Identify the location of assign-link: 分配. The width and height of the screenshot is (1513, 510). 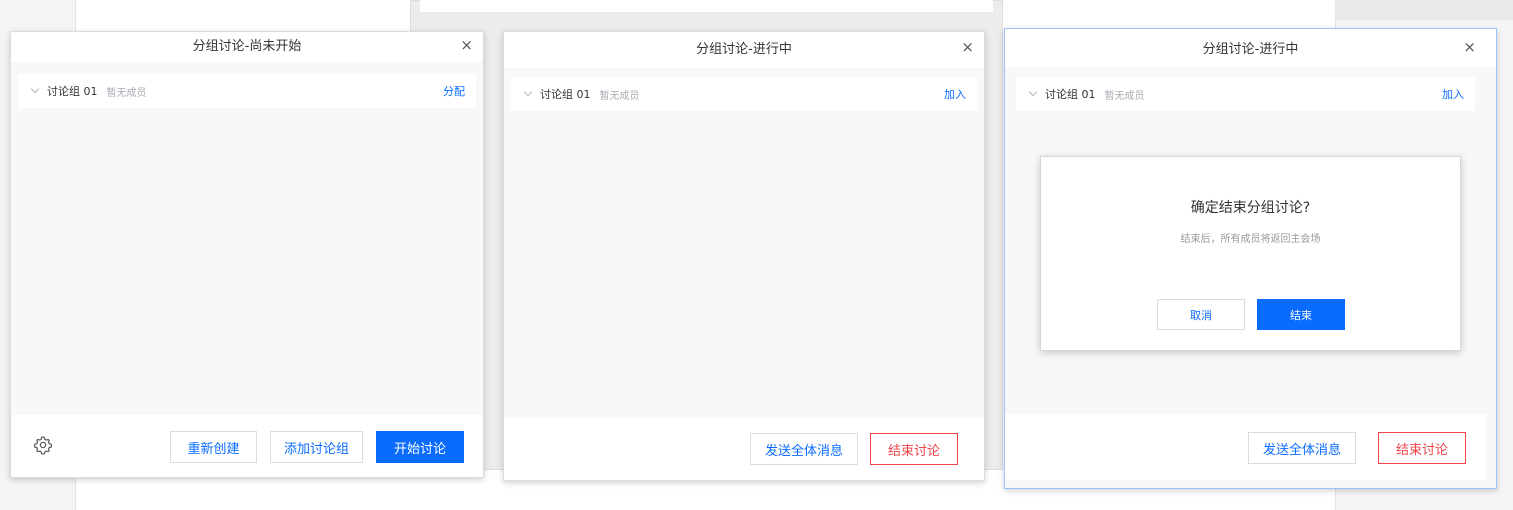
(454, 91).